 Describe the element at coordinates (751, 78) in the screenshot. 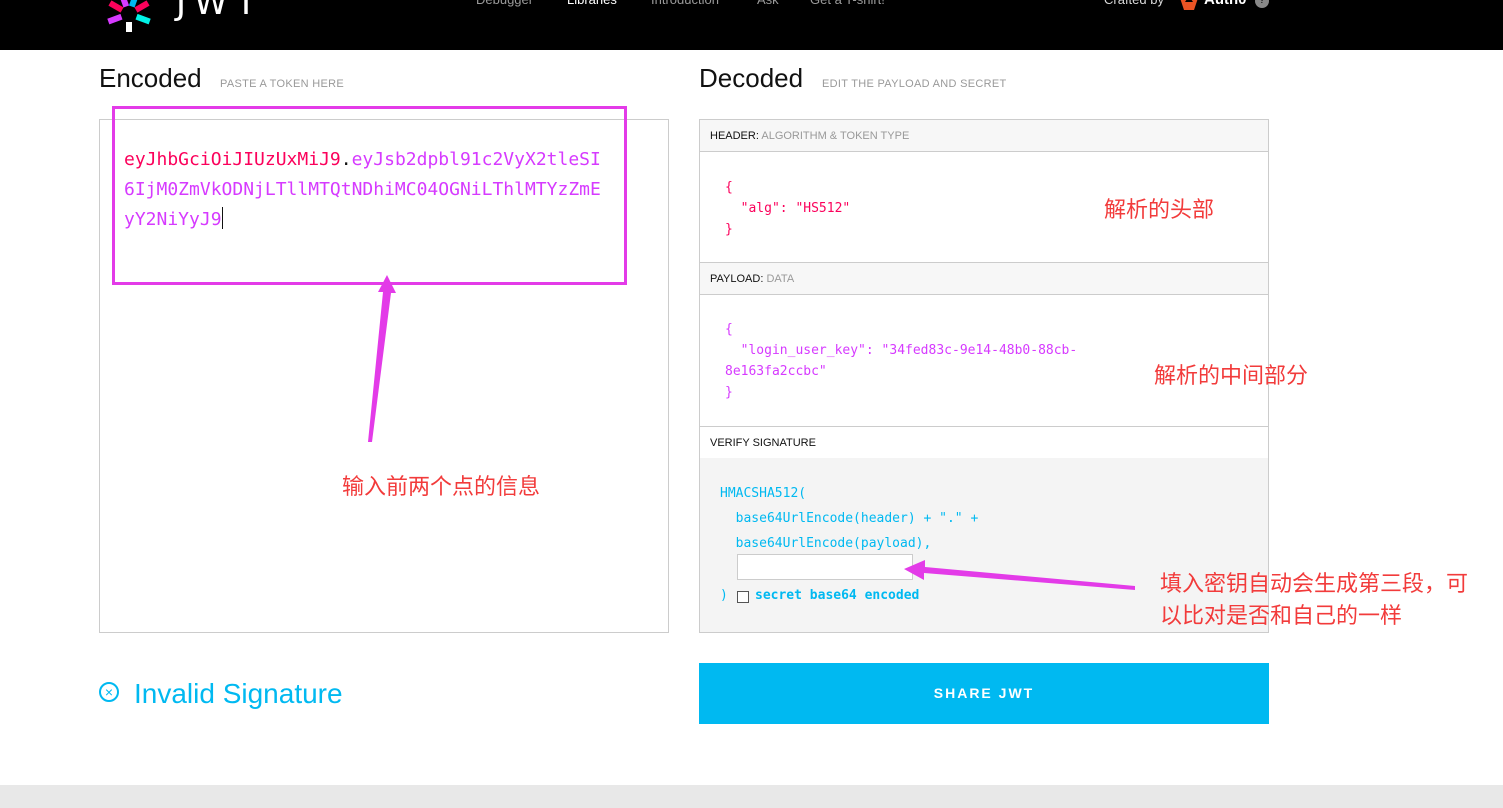

I see `decoded-title: Decoded` at that location.